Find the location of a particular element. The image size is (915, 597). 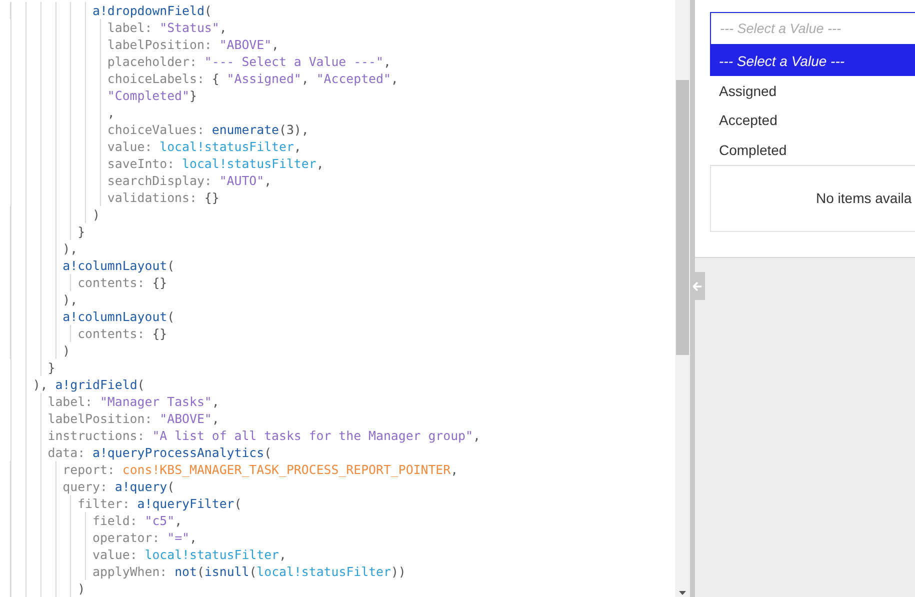

code-line: searchDisplay: "AUTO", is located at coordinates (189, 180).